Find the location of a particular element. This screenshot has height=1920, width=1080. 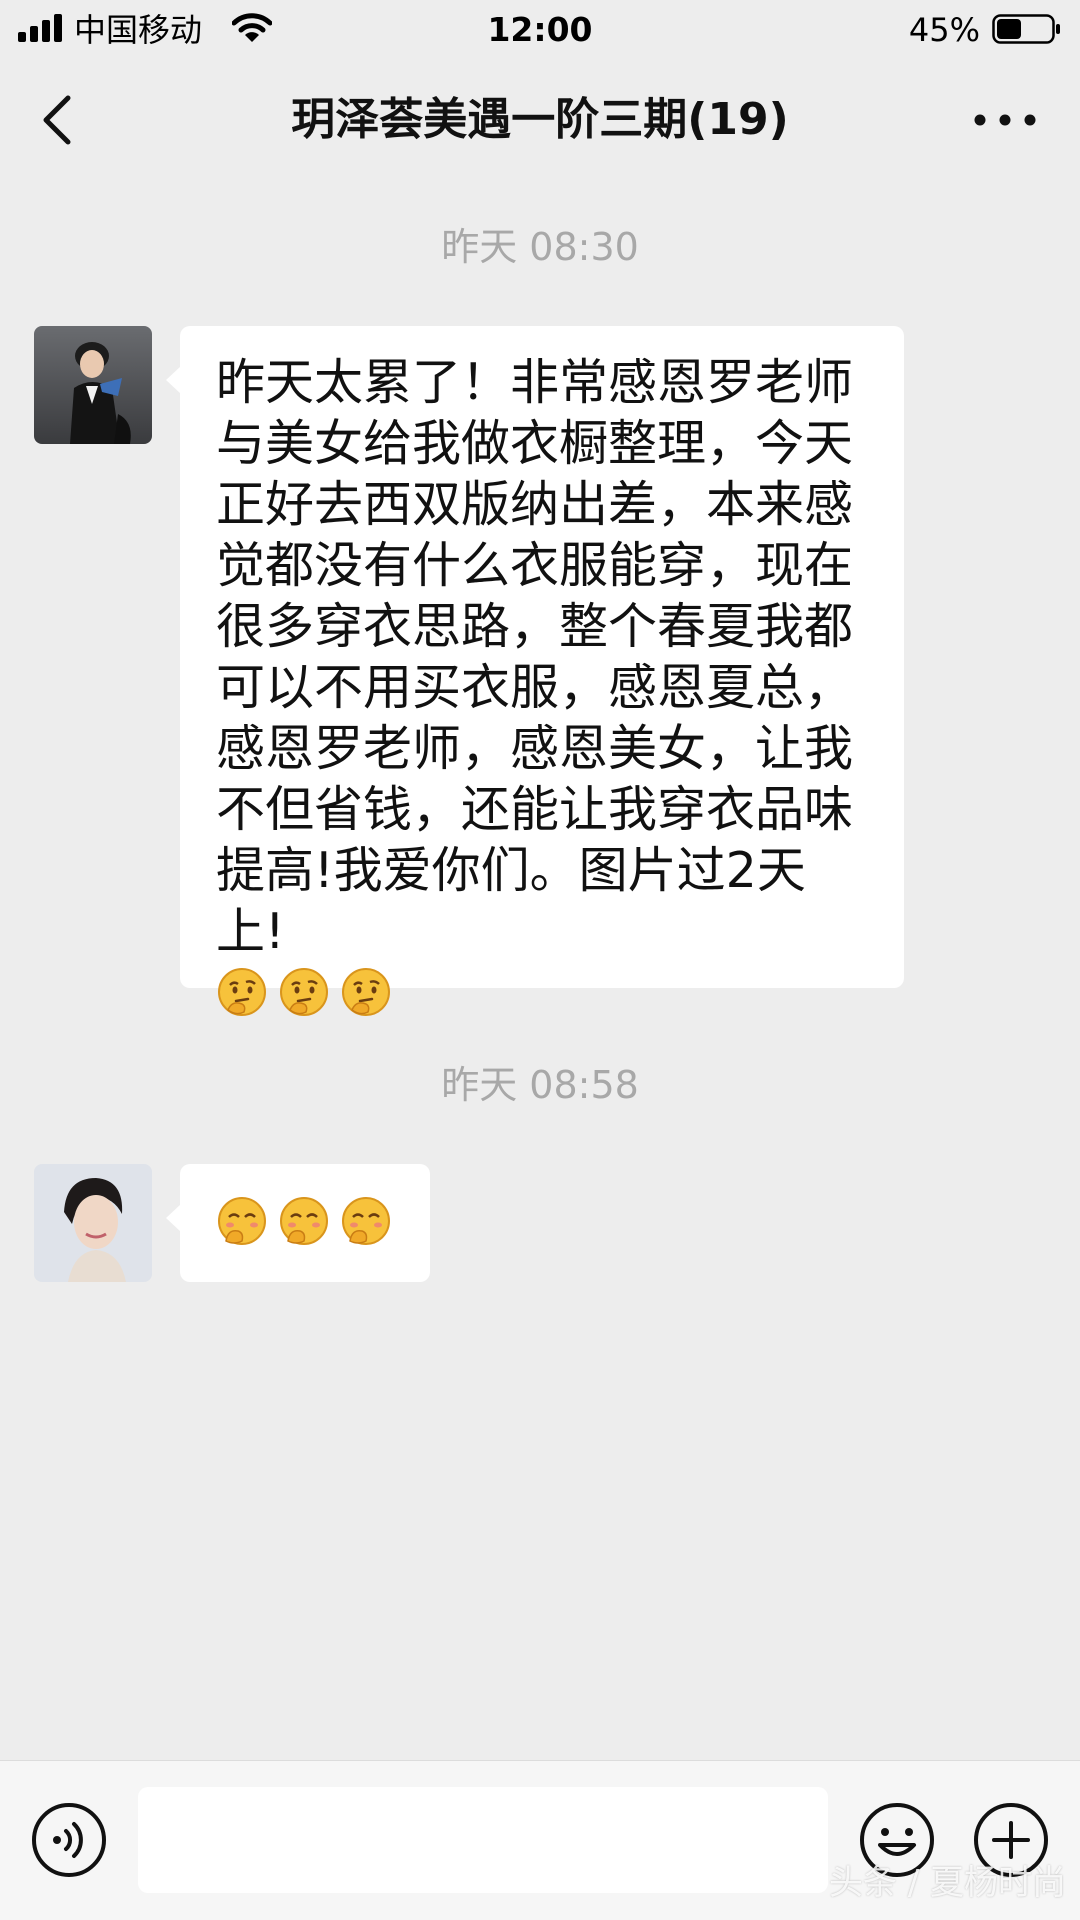

chat-title: 玥泽荟美遇一阶三期(19) is located at coordinates (540, 119).